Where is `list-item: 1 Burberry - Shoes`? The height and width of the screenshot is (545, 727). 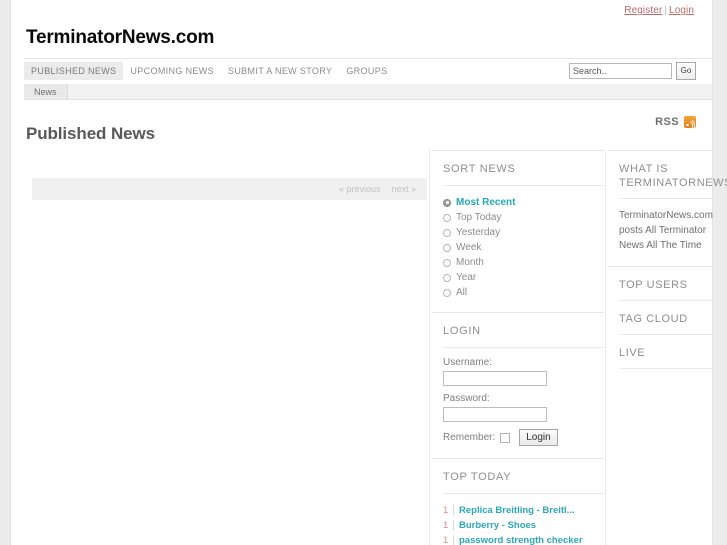
list-item: 1 Burberry - Shoes is located at coordinates (523, 525).